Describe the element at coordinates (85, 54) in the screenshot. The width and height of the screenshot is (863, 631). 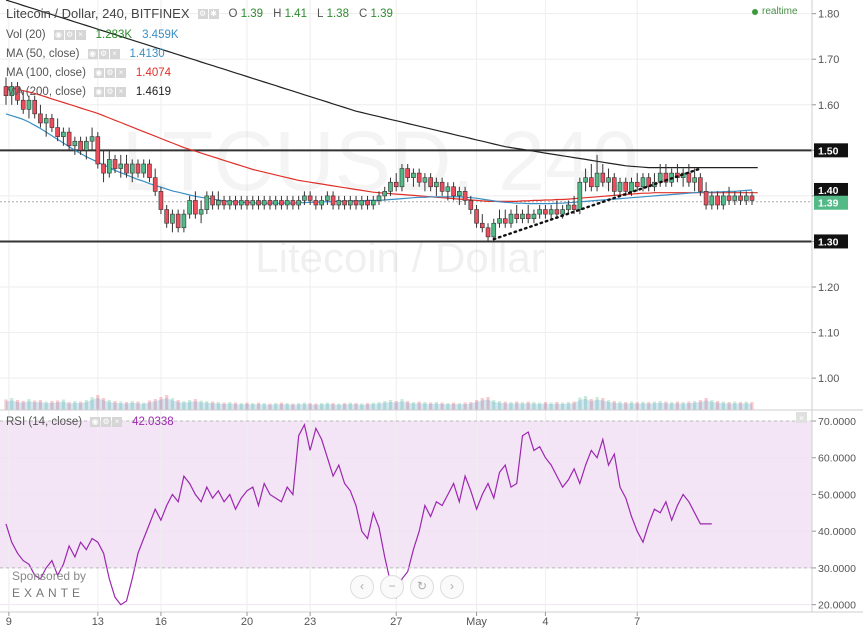
I see `study-ma50: MA (50, close) ◉ ⚙ × 1.4130` at that location.